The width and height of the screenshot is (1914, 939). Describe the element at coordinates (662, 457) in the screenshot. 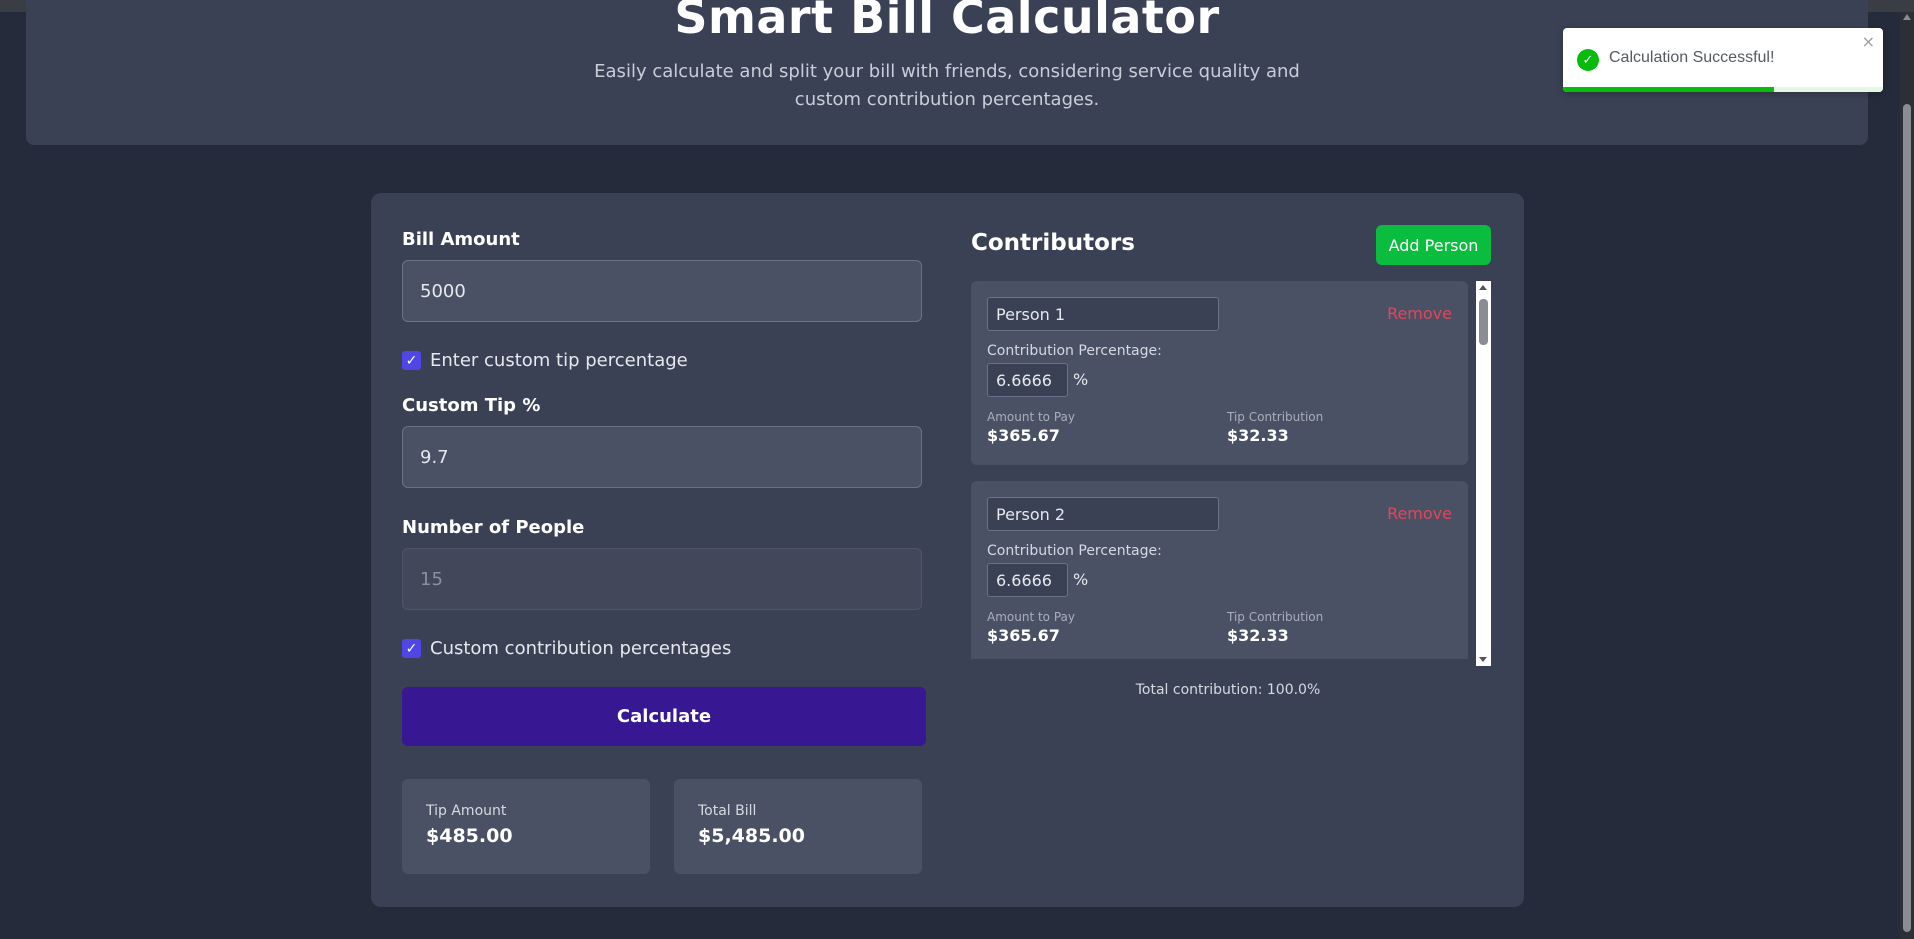

I see `custom-tip-input: 9.7` at that location.